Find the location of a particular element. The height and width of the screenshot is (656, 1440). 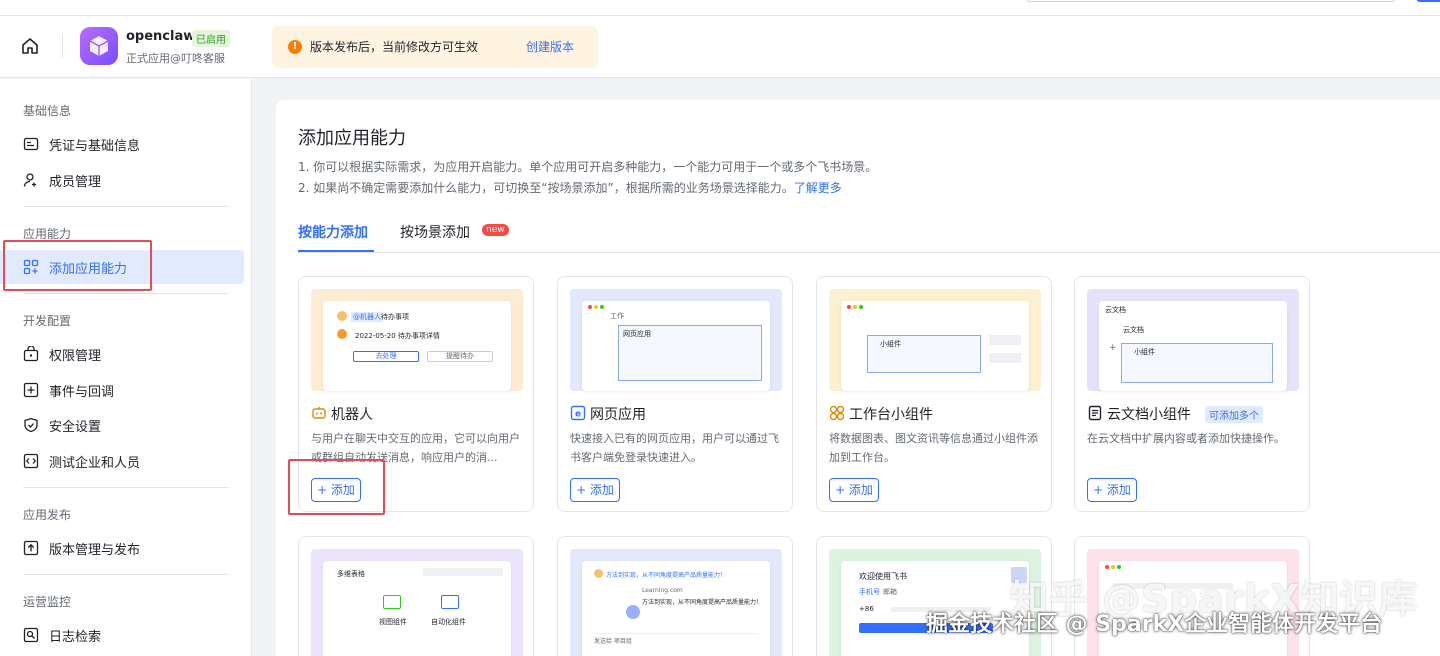

sidebar-item-label: 日志检索 is located at coordinates (75, 637).